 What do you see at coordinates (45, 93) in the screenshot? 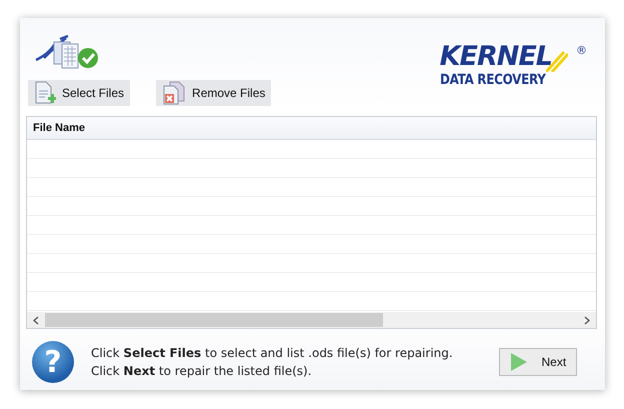
I see `add-file-icon` at bounding box center [45, 93].